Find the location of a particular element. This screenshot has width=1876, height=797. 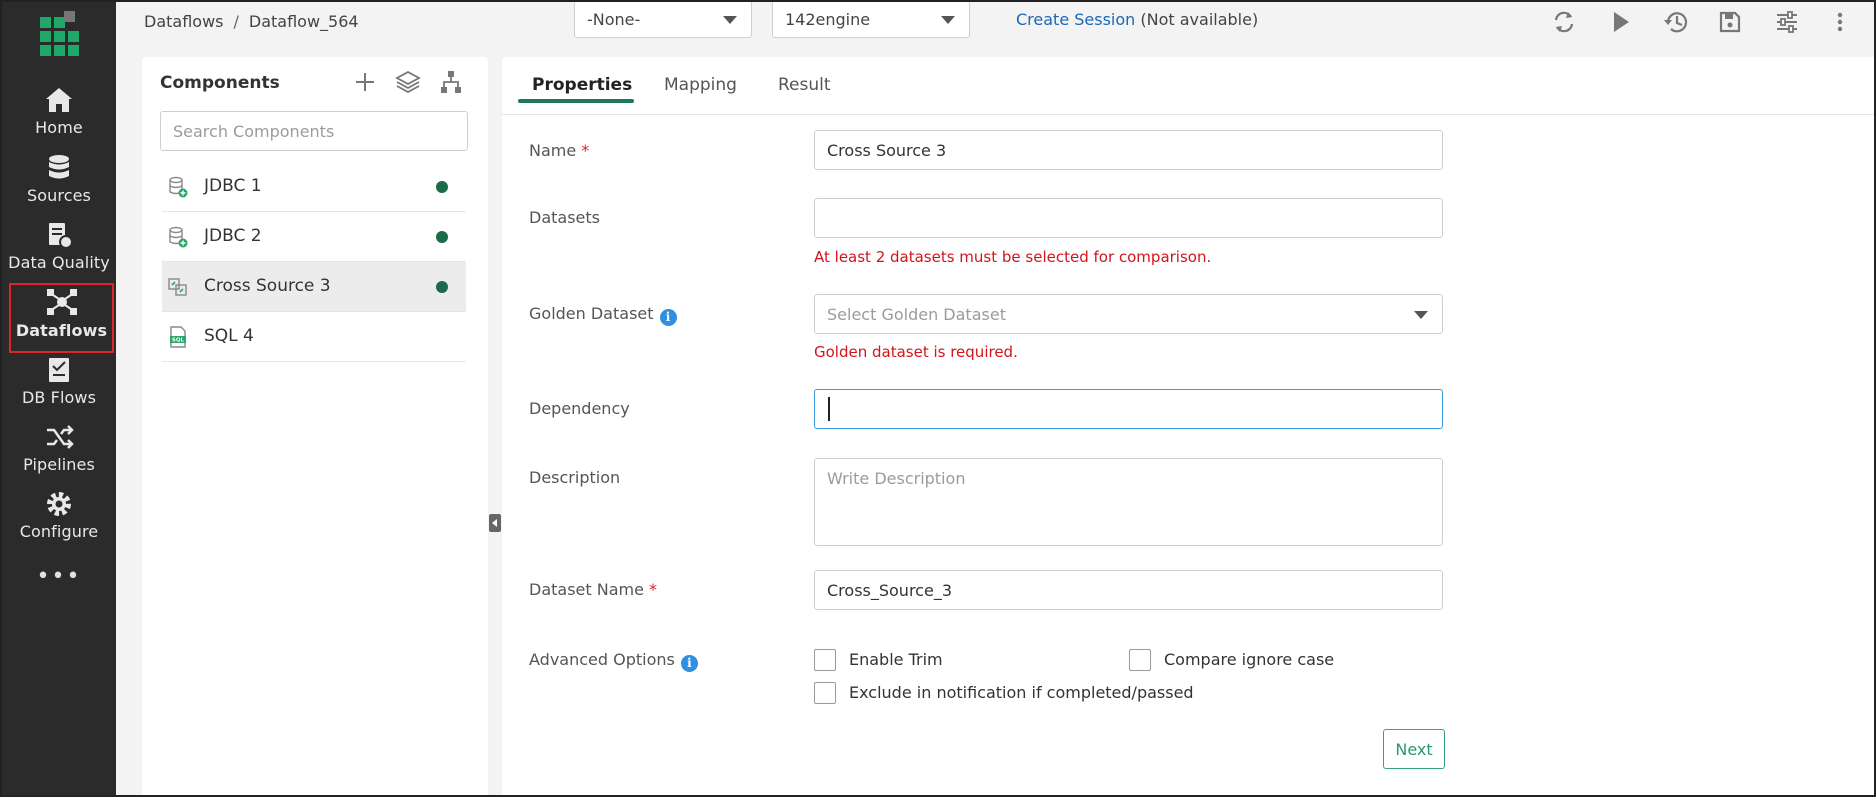

dataset-name-input is located at coordinates (1128, 590).